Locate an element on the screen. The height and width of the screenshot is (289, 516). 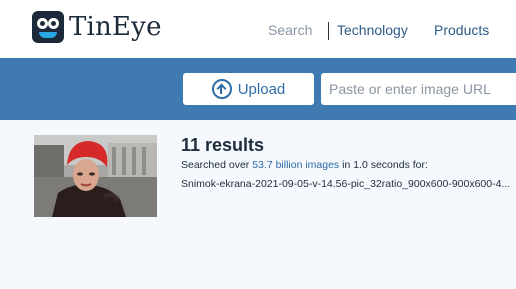
meta-suffix: in 1.0 seconds for: is located at coordinates (383, 165).